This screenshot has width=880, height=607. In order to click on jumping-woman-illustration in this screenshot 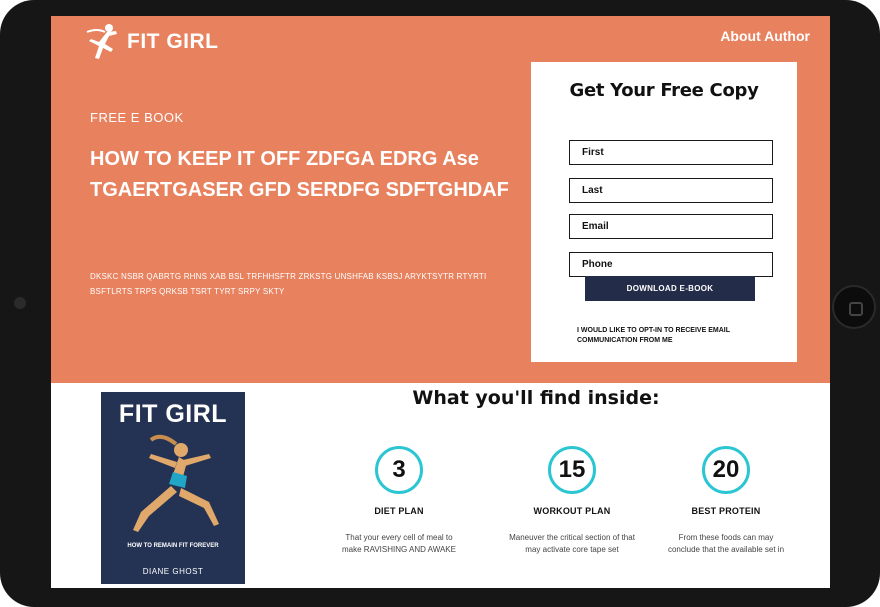, I will do `click(176, 483)`.